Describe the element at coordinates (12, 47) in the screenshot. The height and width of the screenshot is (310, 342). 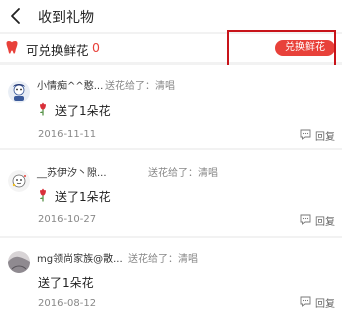
I see `tooth-icon` at that location.